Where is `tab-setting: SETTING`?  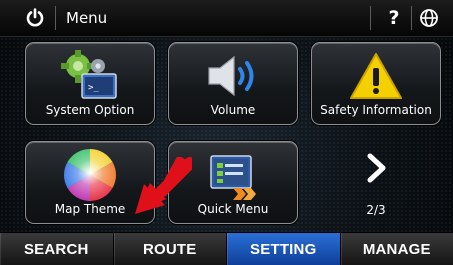
tab-setting: SETTING is located at coordinates (284, 249).